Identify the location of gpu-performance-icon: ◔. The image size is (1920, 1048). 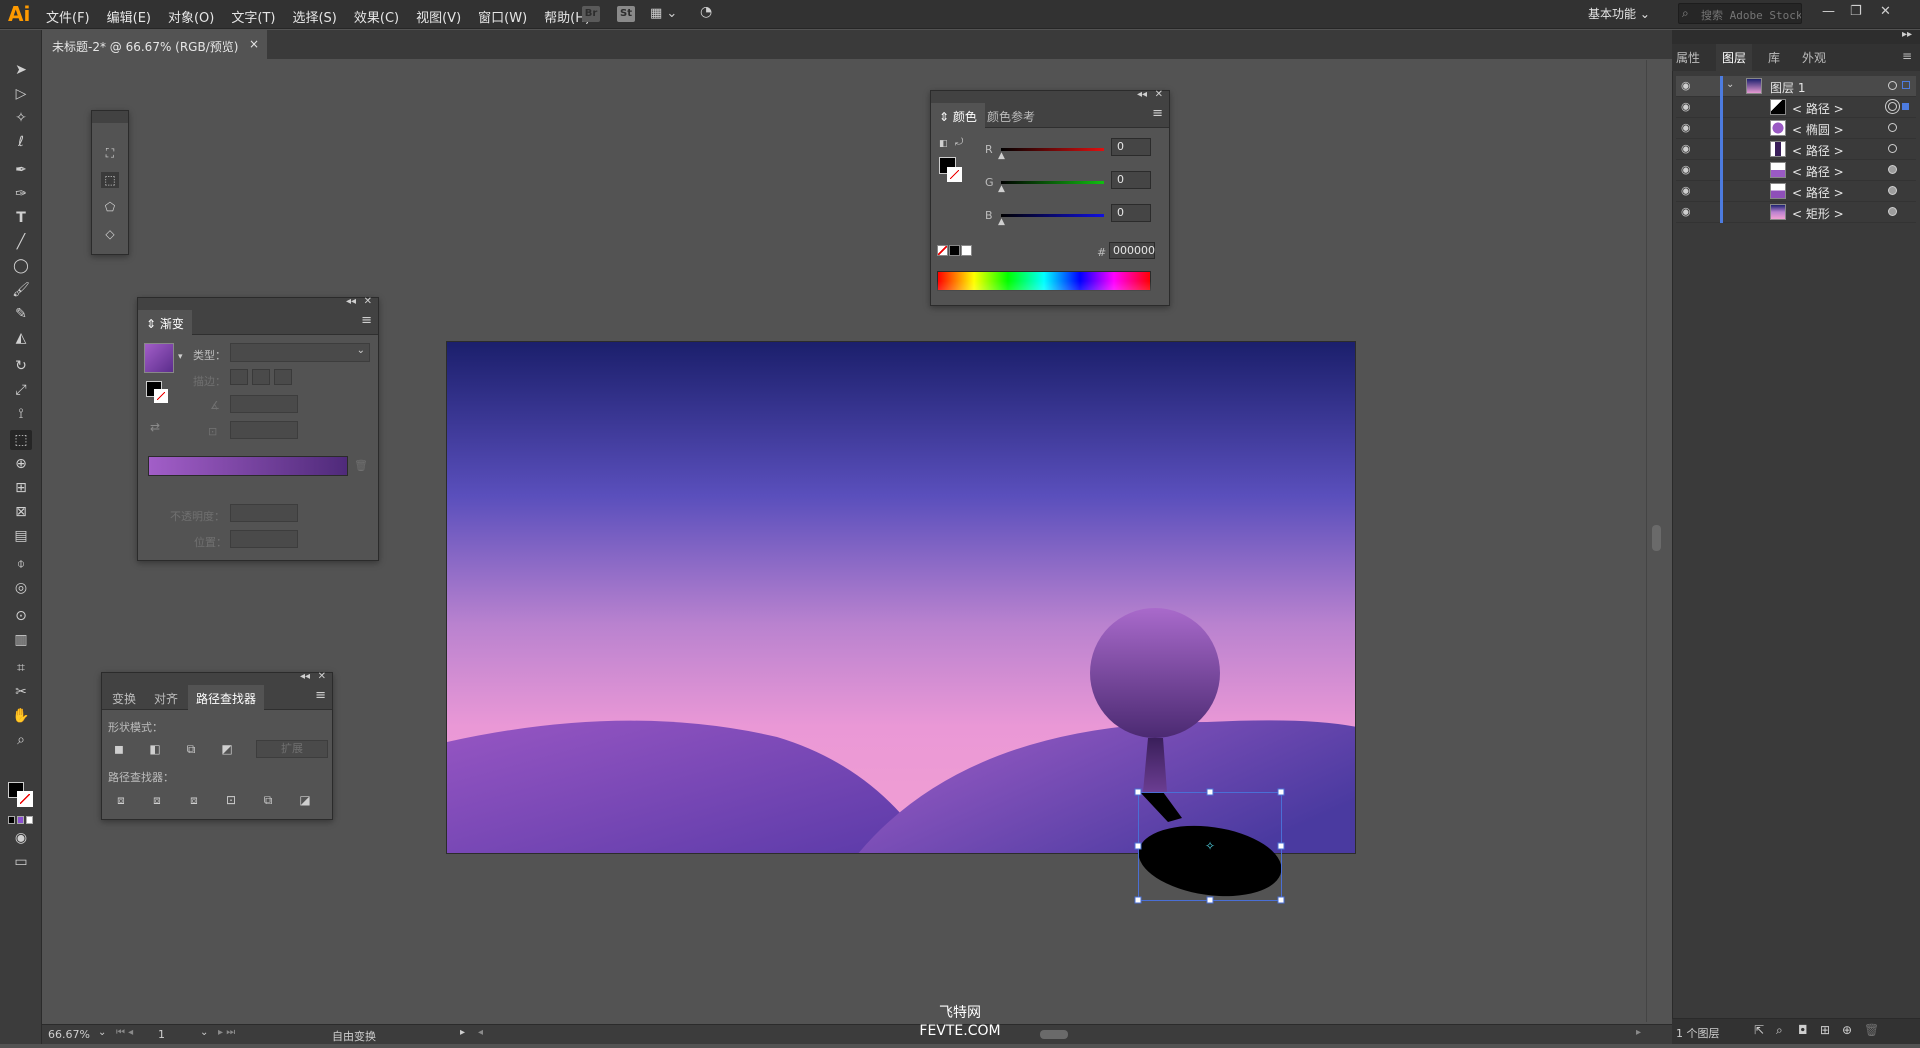
(706, 12).